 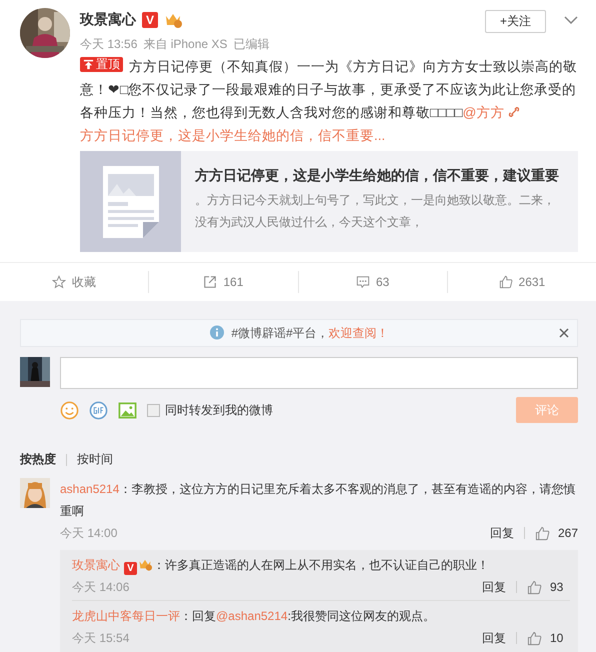 I want to click on sort-tab: 按时间, so click(x=95, y=459).